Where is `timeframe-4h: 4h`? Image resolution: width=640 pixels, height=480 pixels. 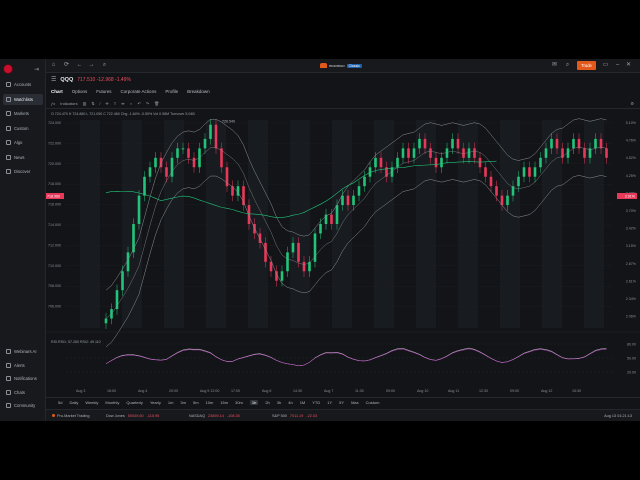 timeframe-4h: 4h is located at coordinates (290, 402).